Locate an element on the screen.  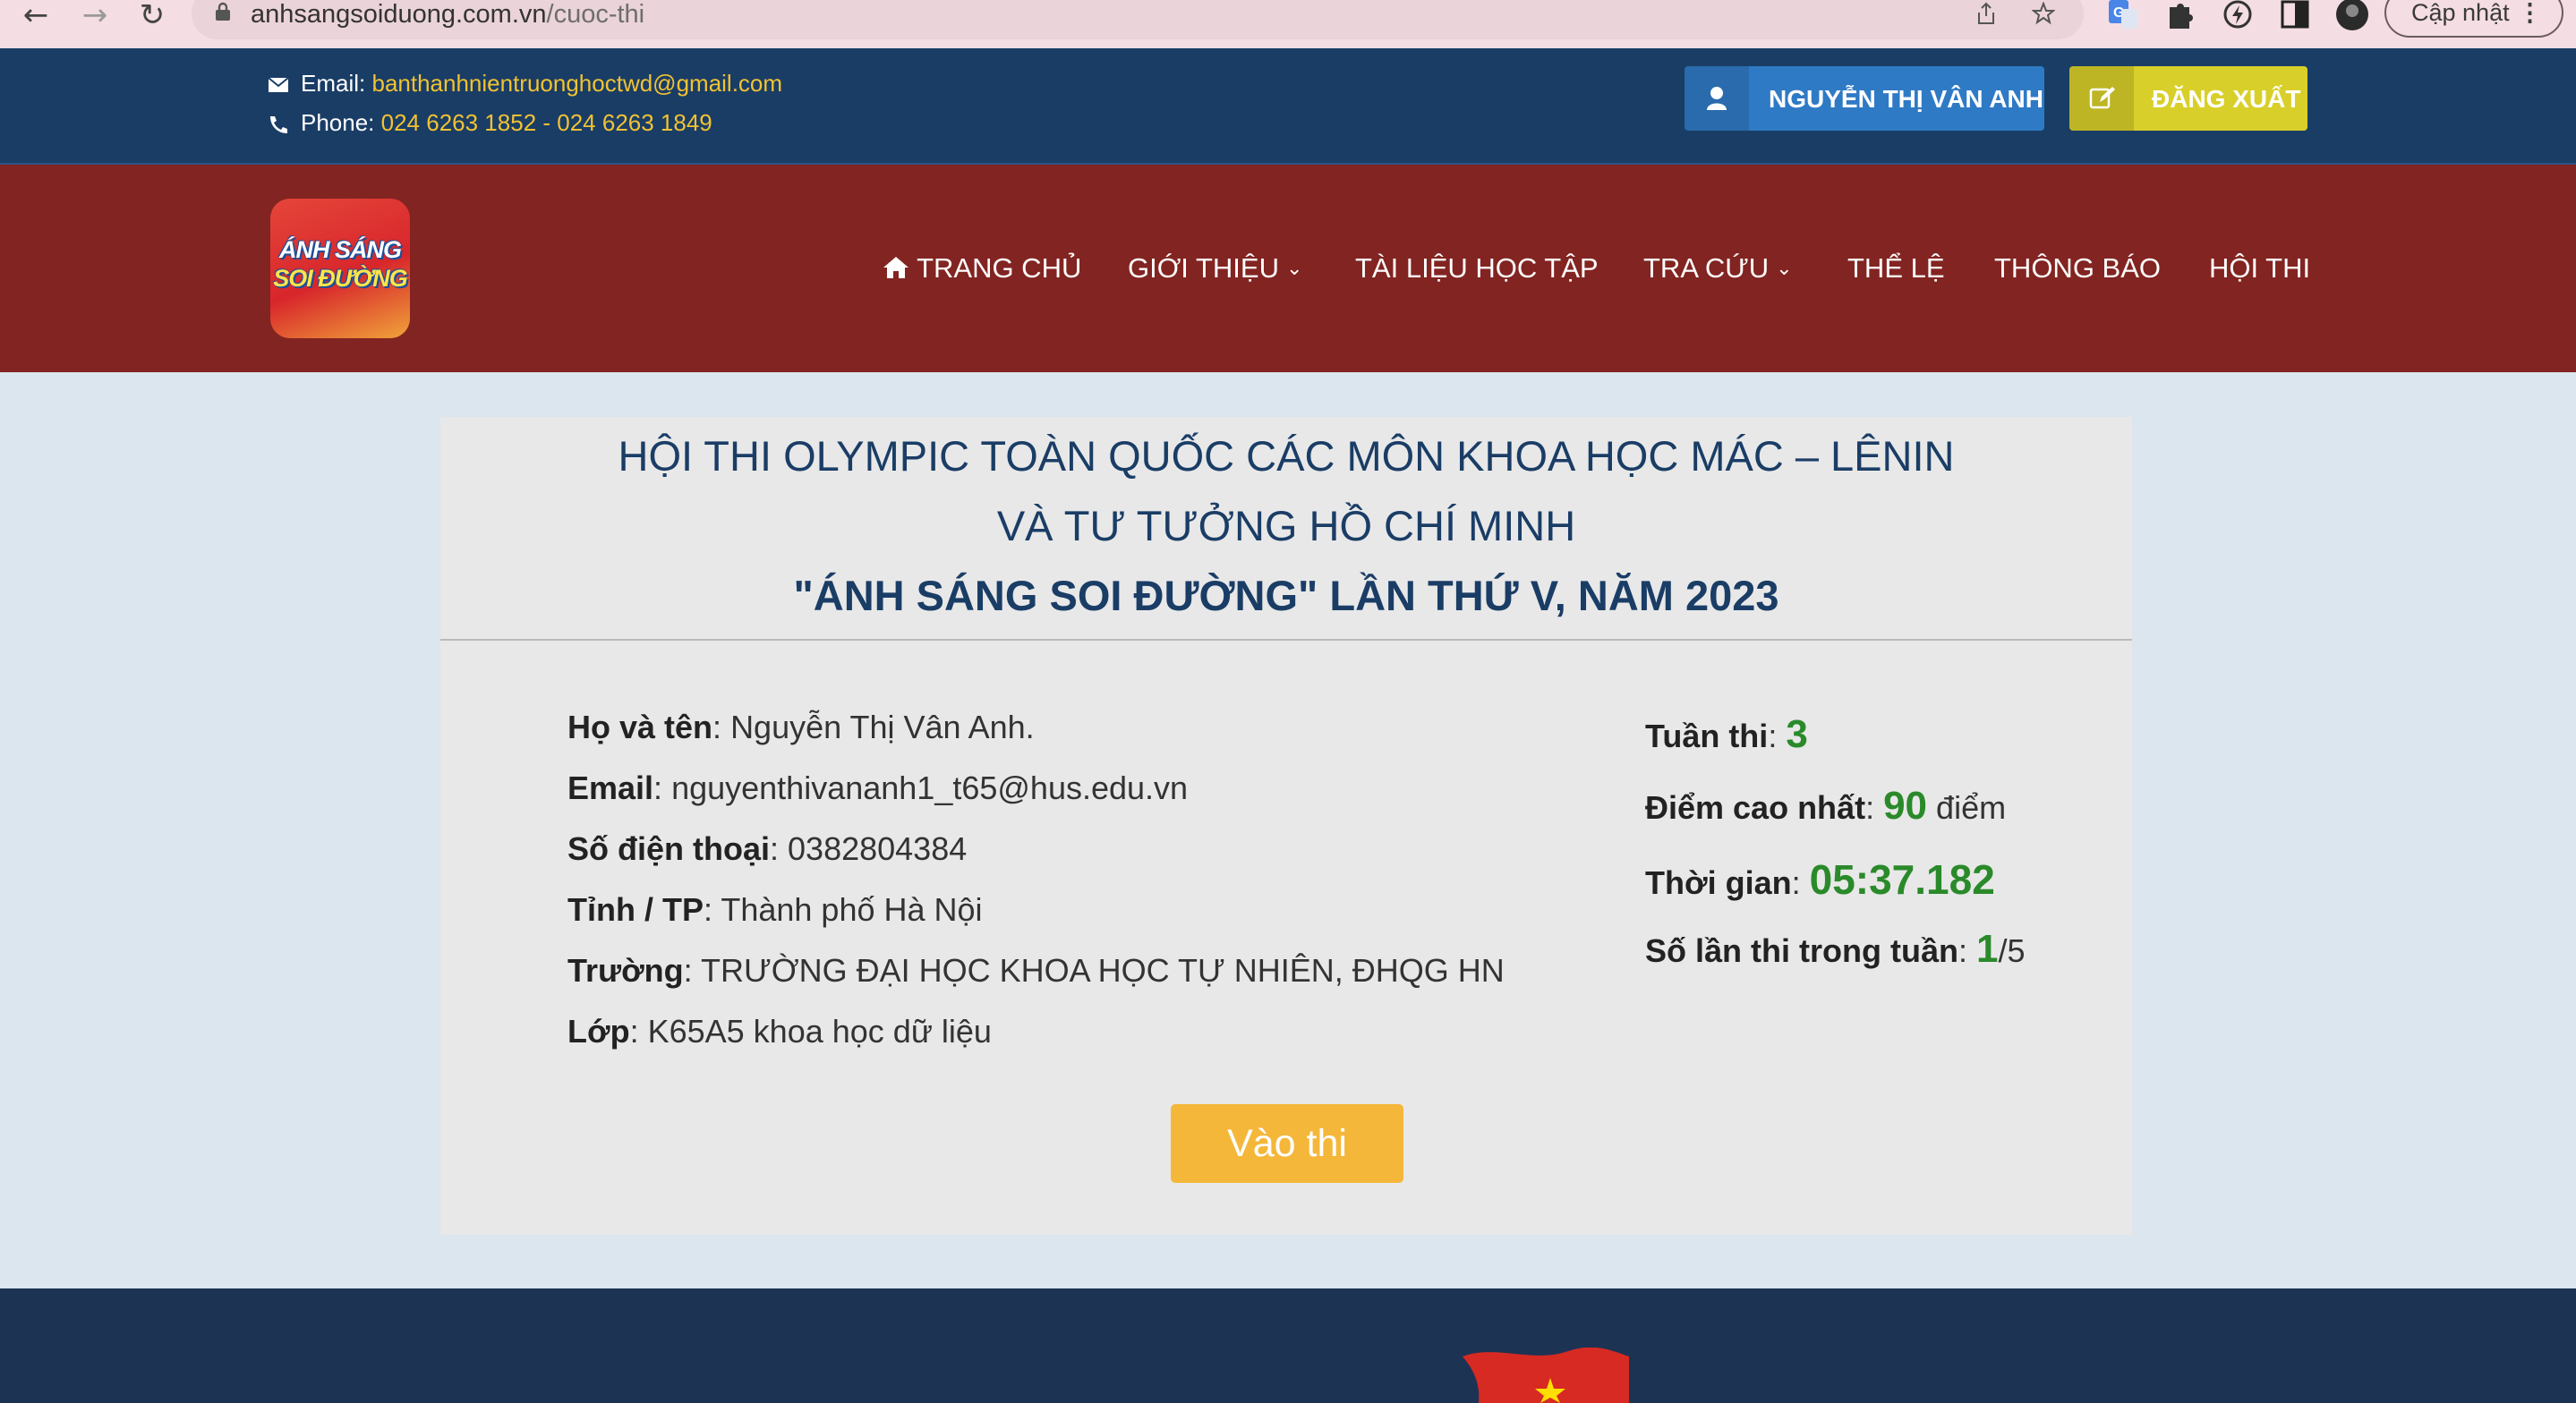
profile-class: Lớp: K65A5 khoa học dữ liệu is located at coordinates (779, 1031).